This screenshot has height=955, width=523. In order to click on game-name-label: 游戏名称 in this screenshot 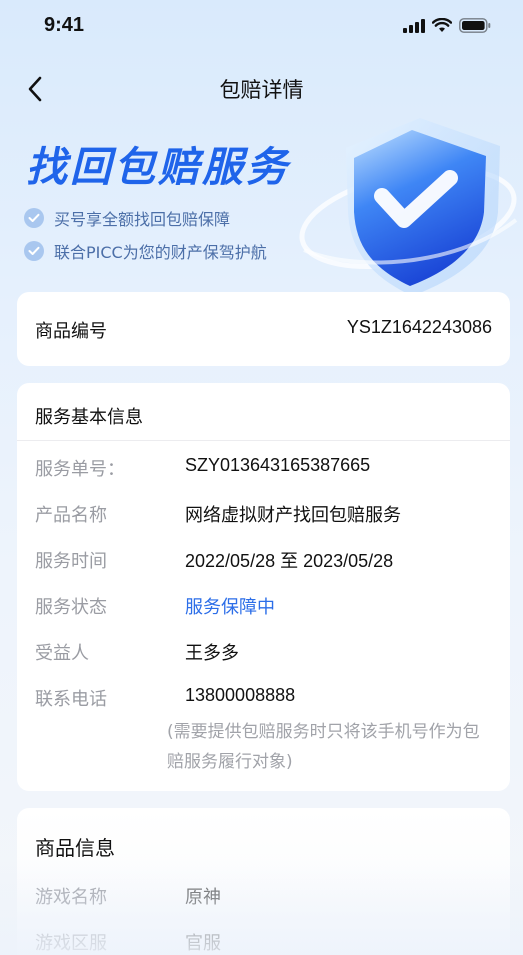, I will do `click(71, 897)`.